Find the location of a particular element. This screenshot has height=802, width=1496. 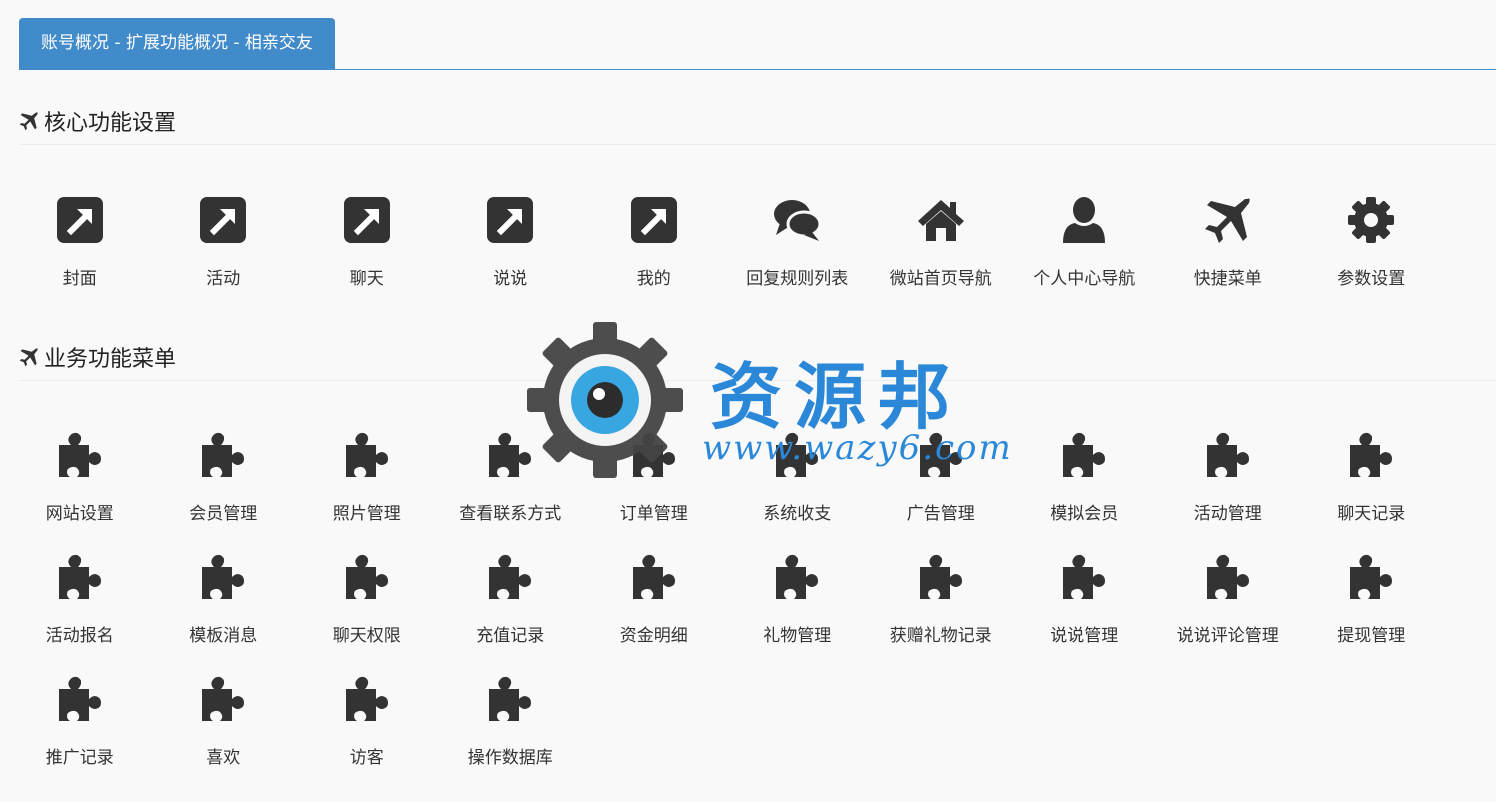

menu-item: 活动 is located at coordinates (224, 233).